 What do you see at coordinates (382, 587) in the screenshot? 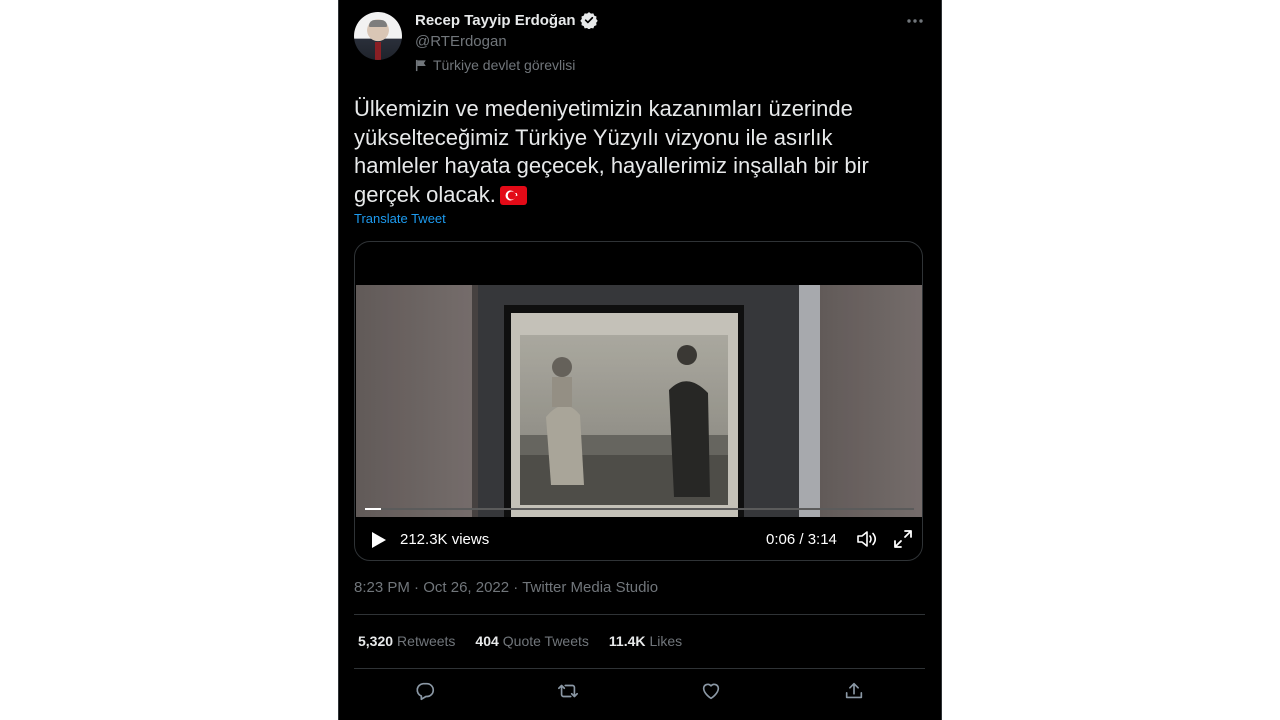
I see `tweet-time: 8:23 PM` at bounding box center [382, 587].